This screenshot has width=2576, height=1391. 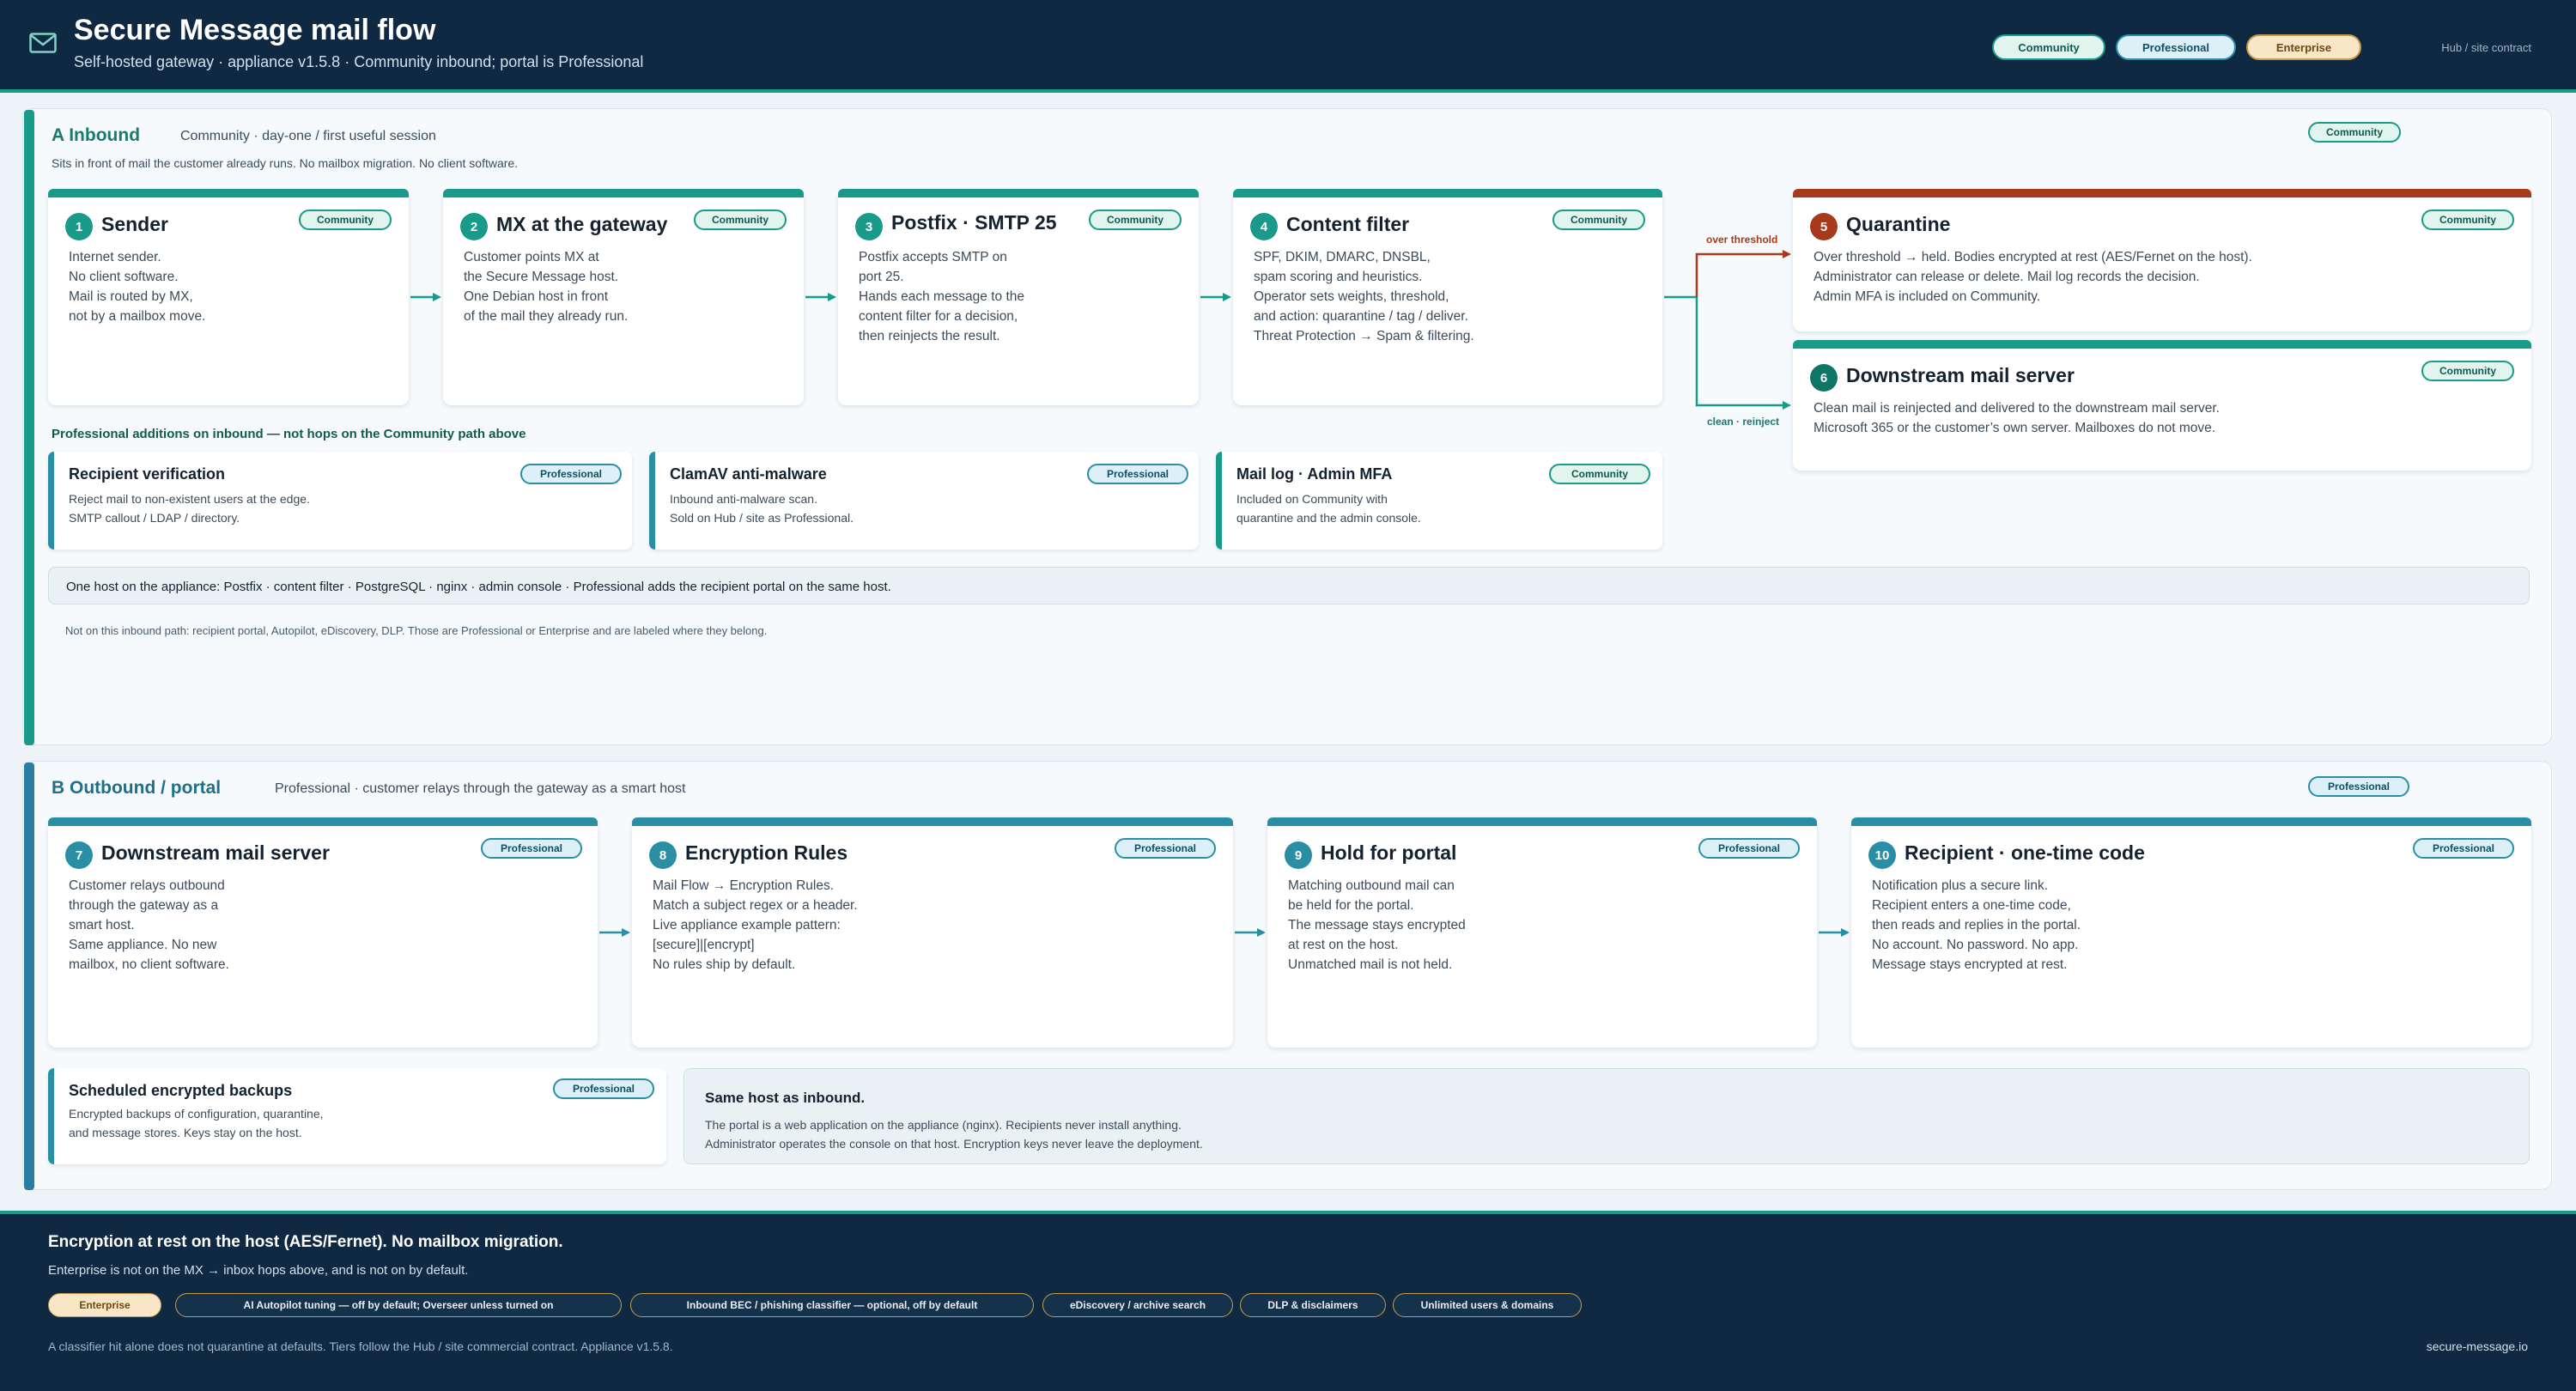 What do you see at coordinates (1488, 1305) in the screenshot?
I see `enterprise-feature-unlimited: Unlimited users & domains` at bounding box center [1488, 1305].